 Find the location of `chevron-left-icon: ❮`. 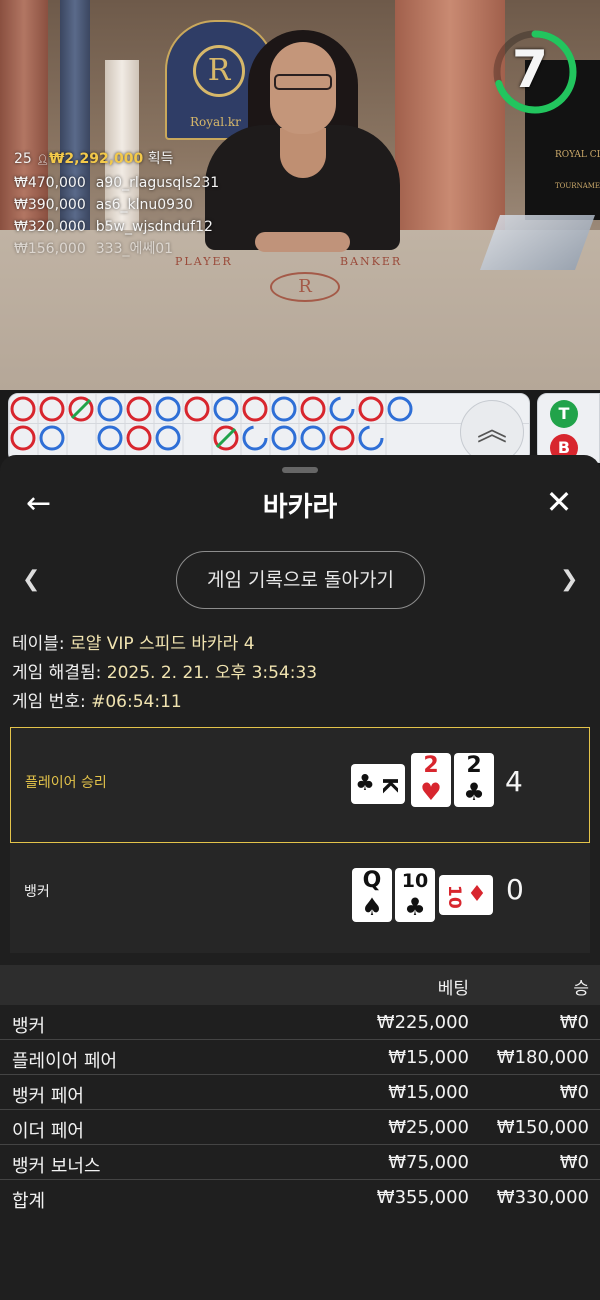

chevron-left-icon: ❮ is located at coordinates (31, 579).